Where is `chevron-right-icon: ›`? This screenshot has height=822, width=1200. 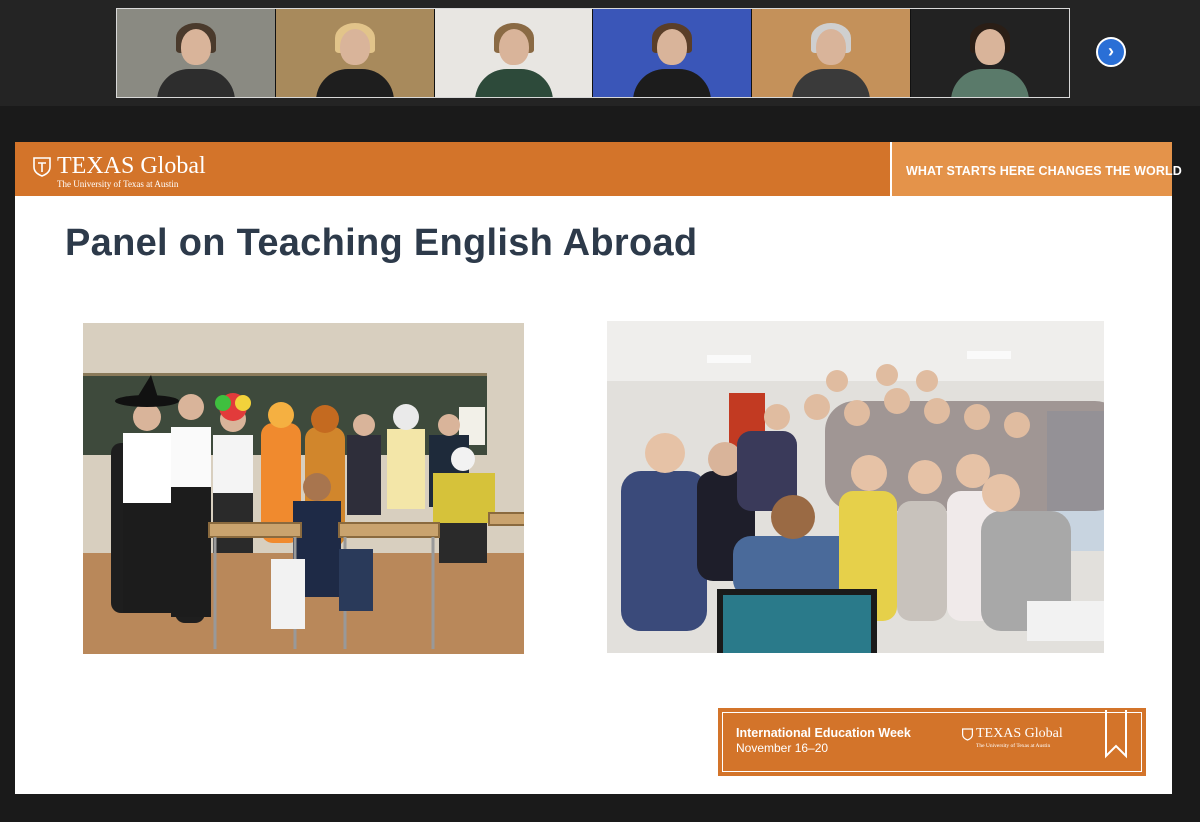
chevron-right-icon: › is located at coordinates (1111, 51).